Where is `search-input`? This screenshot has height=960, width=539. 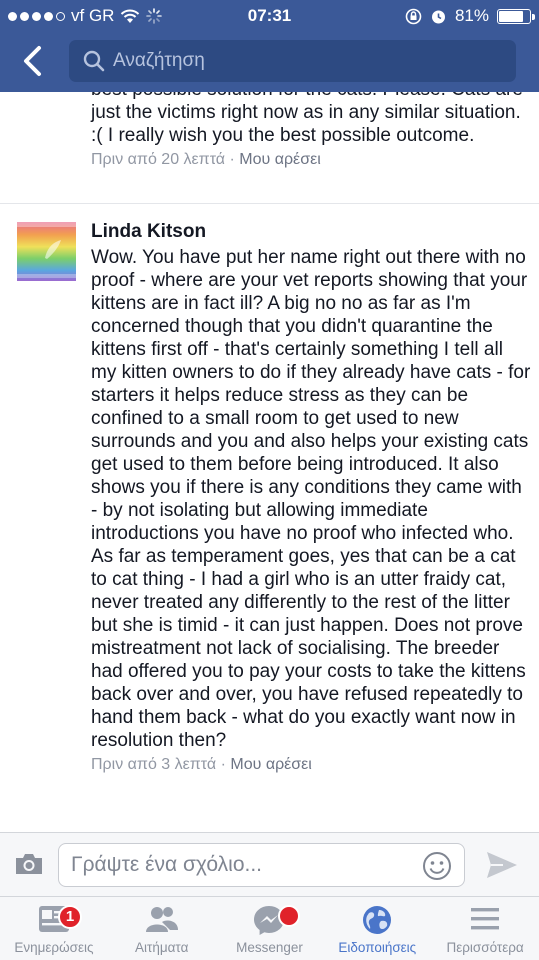
search-input is located at coordinates (293, 61).